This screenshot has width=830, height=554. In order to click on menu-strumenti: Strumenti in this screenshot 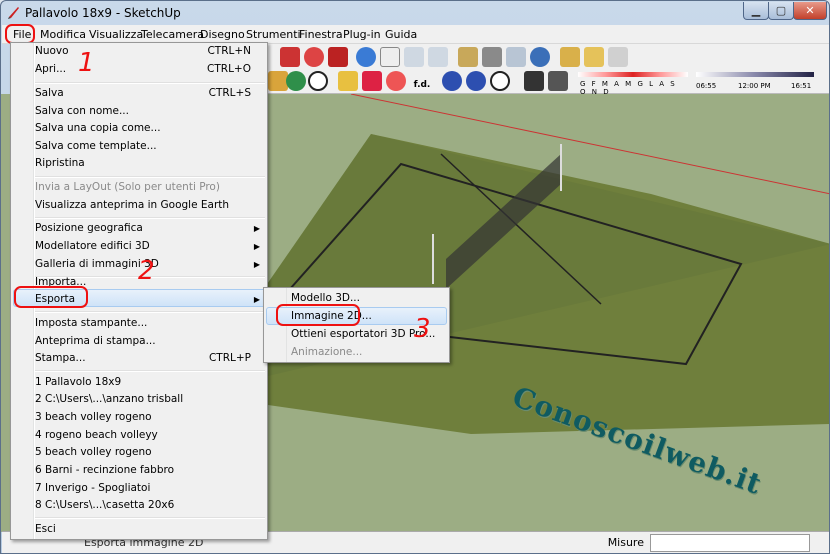, I will do `click(273, 34)`.